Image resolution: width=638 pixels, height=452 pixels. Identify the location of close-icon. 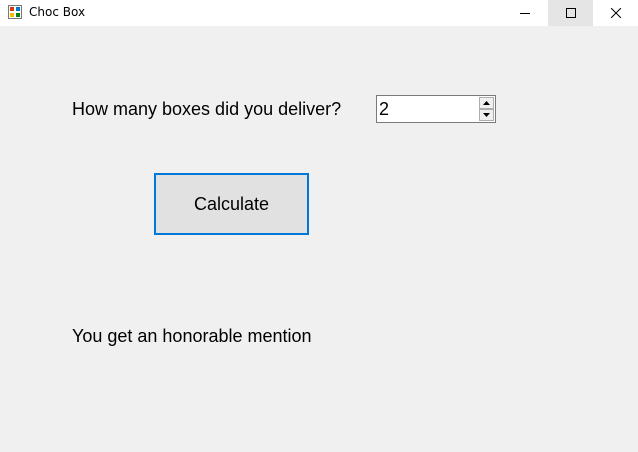
(615, 13).